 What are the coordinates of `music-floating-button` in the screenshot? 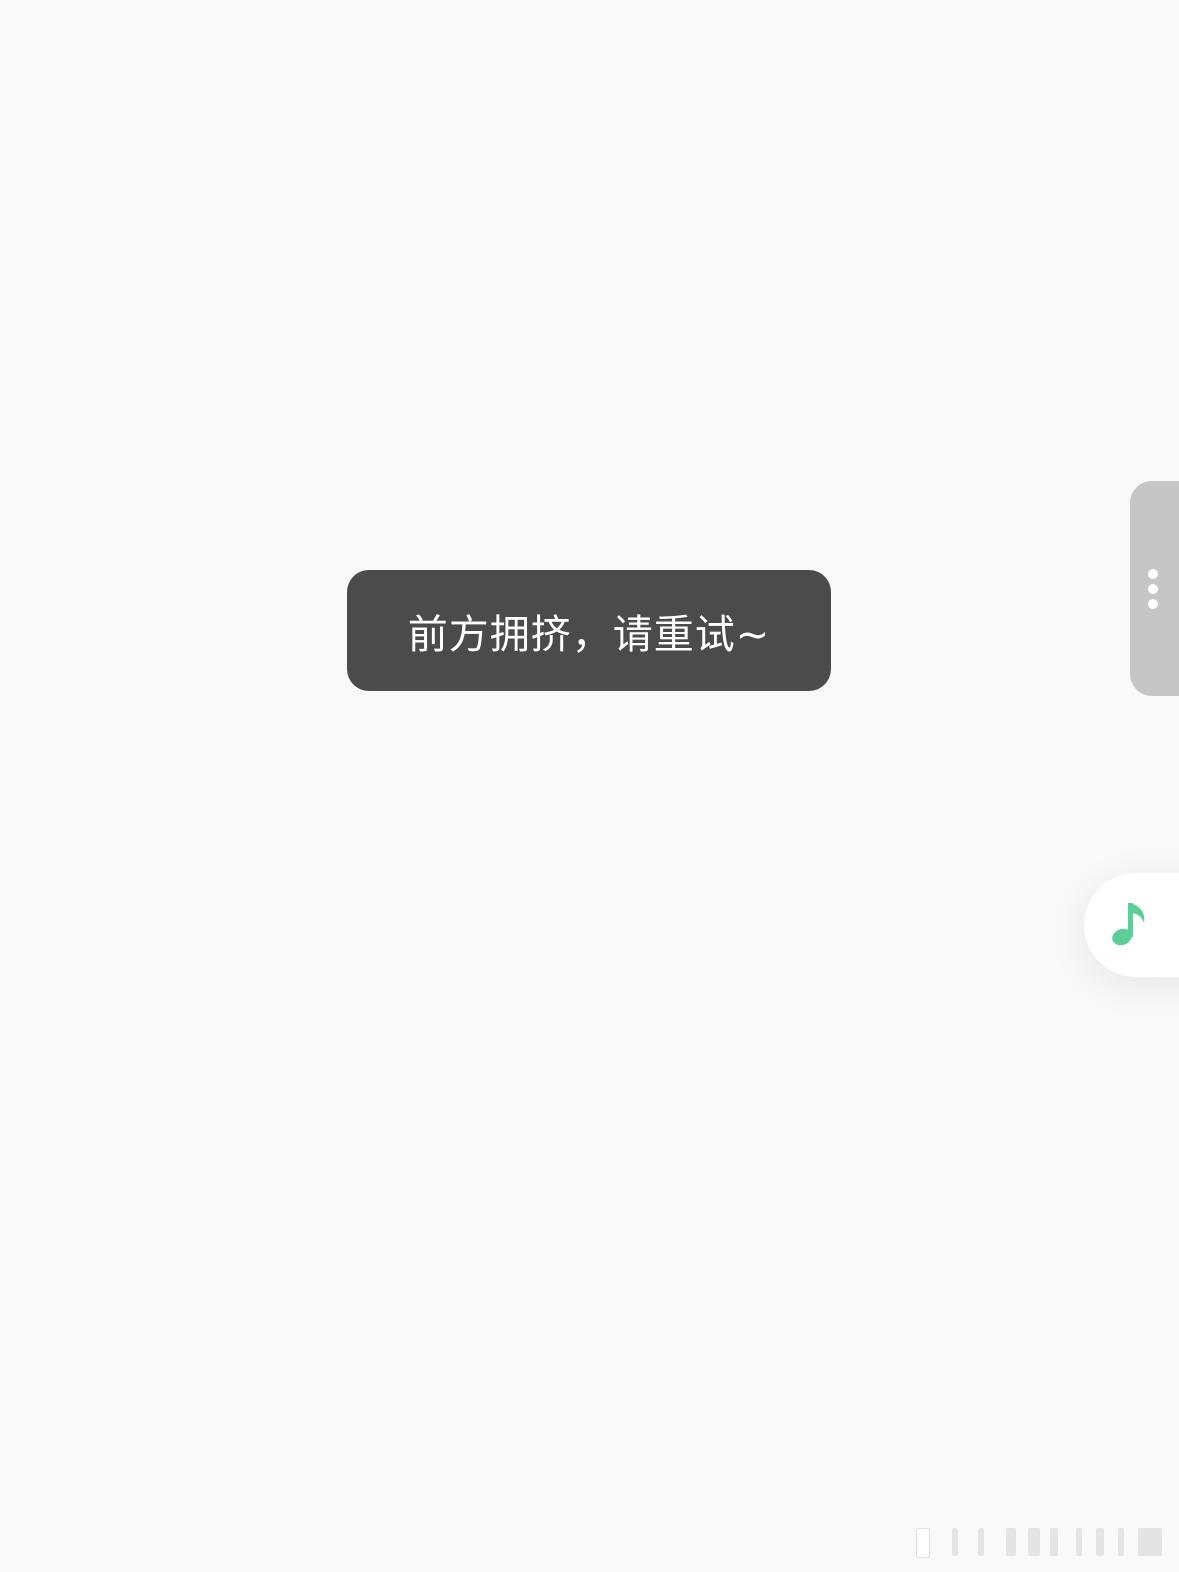 It's located at (1131, 925).